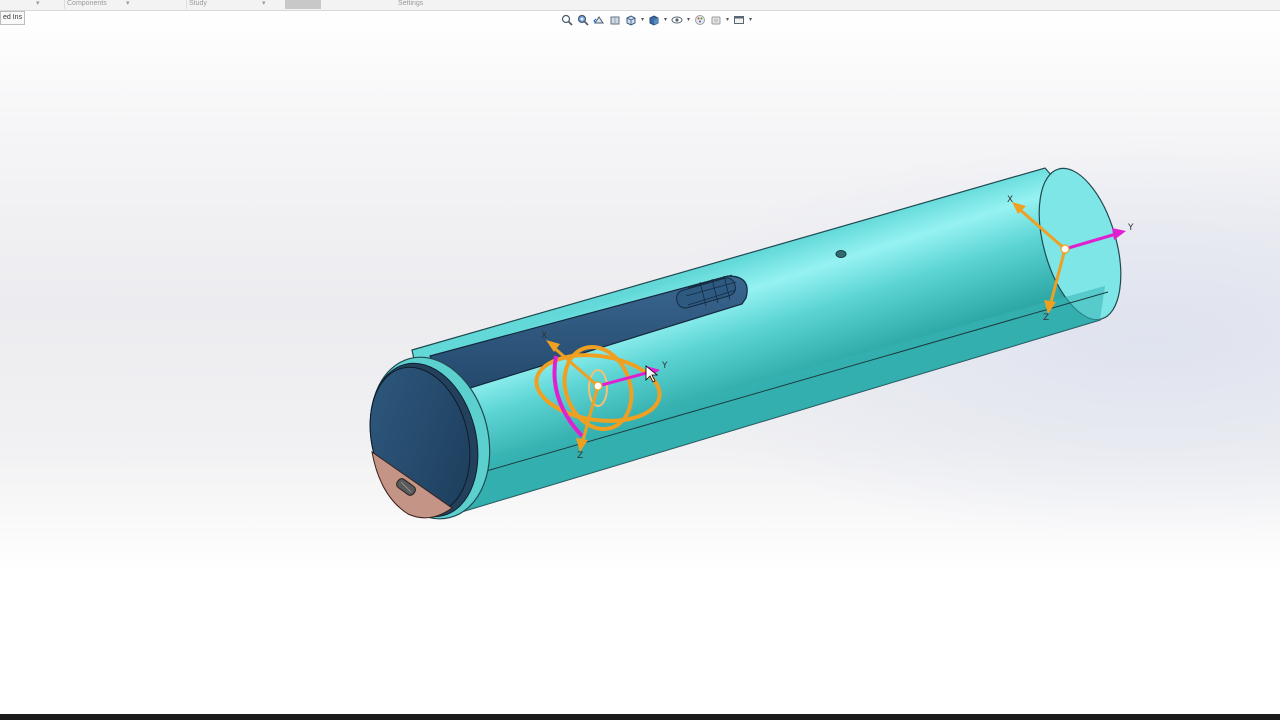 The height and width of the screenshot is (720, 1280). I want to click on bottom-border, so click(640, 717).